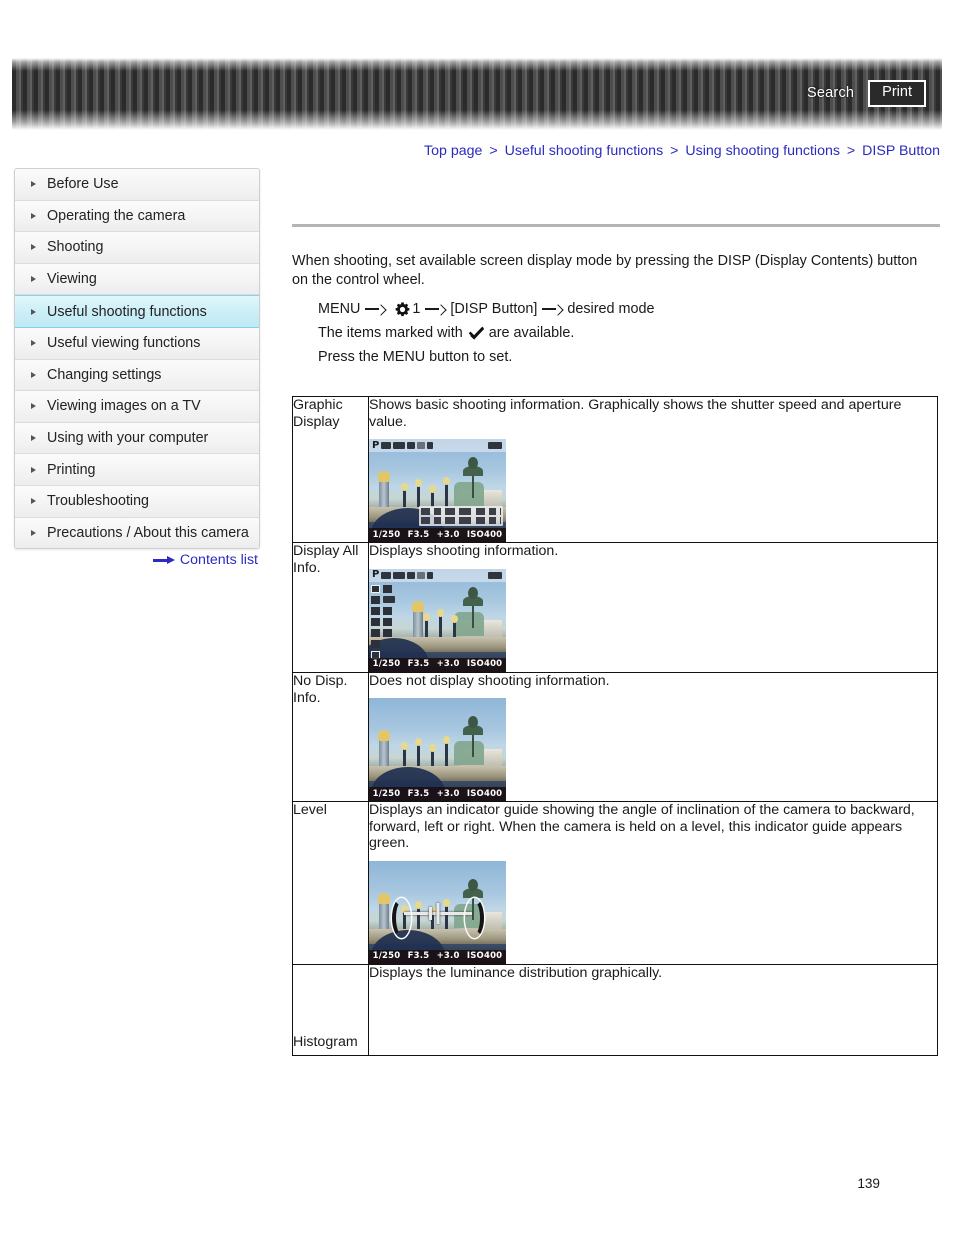 The width and height of the screenshot is (954, 1235). Describe the element at coordinates (137, 470) in the screenshot. I see `sidebar-item-printing: Printing` at that location.